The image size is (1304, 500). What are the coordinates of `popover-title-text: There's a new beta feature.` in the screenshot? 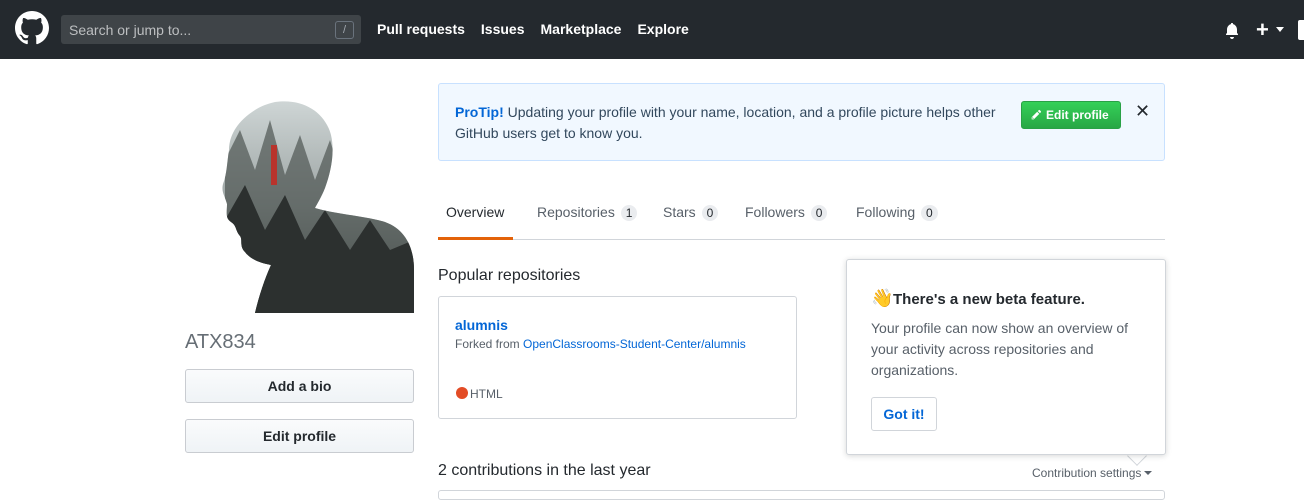 It's located at (989, 299).